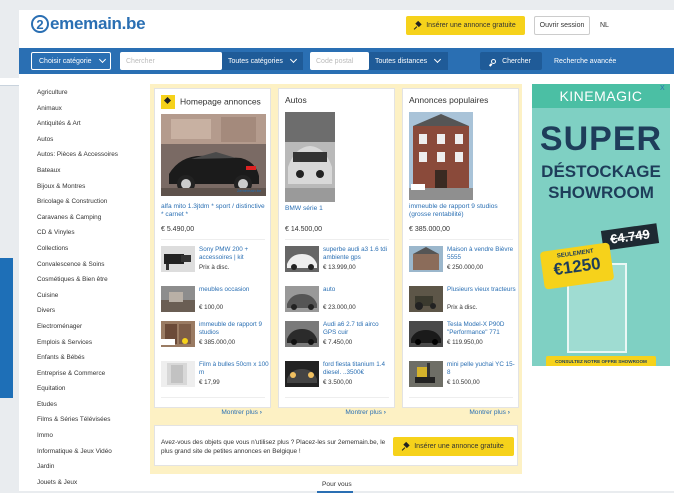  What do you see at coordinates (358, 290) in the screenshot?
I see `item-title: auto` at bounding box center [358, 290].